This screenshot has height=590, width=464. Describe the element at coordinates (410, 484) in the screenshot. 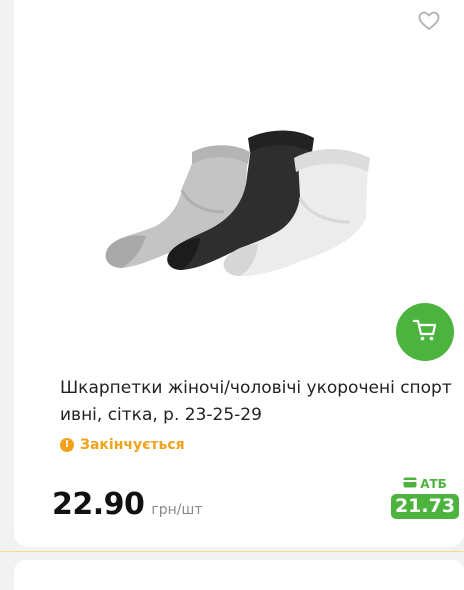

I see `card-icon` at that location.